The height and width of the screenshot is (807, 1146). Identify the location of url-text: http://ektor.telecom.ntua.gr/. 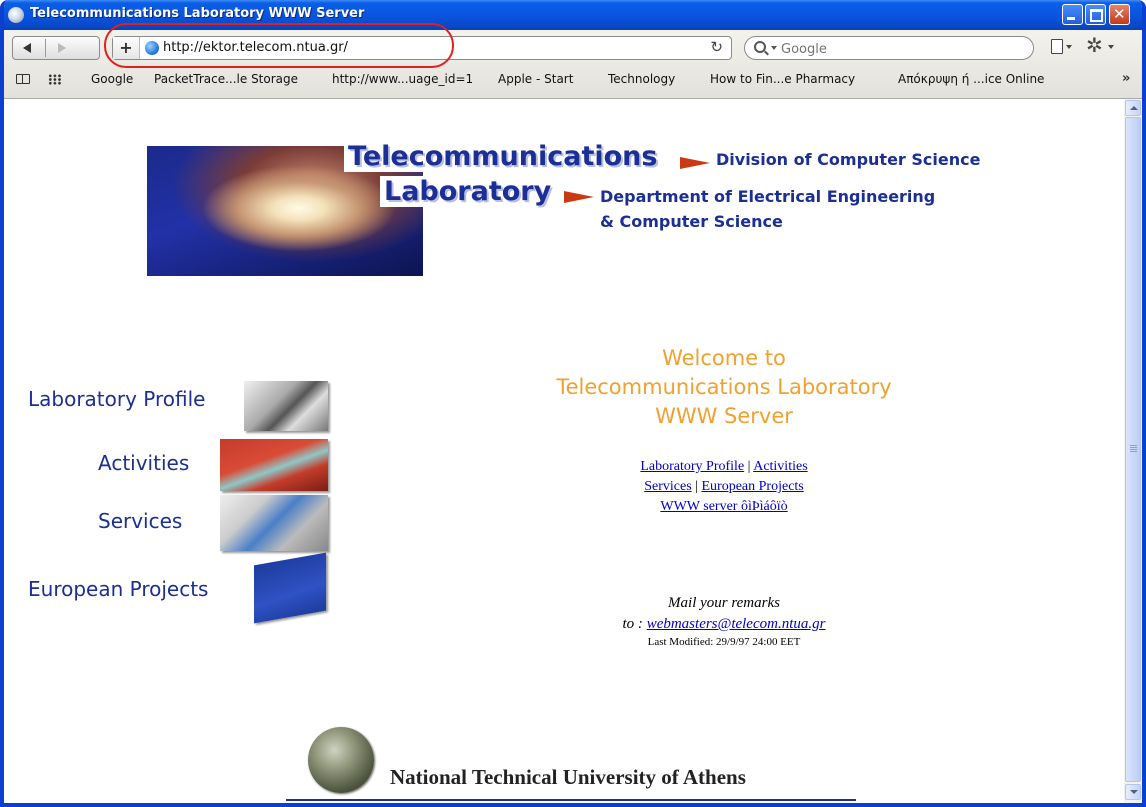
(255, 47).